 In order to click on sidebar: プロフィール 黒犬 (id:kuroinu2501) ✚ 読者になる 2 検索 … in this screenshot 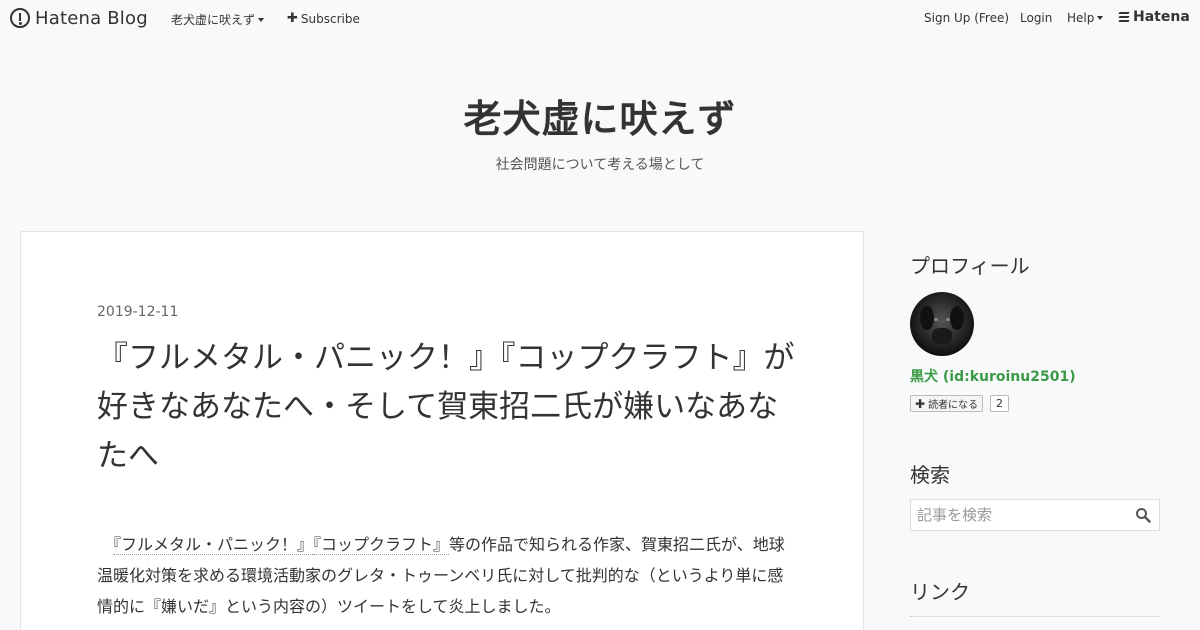, I will do `click(1035, 433)`.